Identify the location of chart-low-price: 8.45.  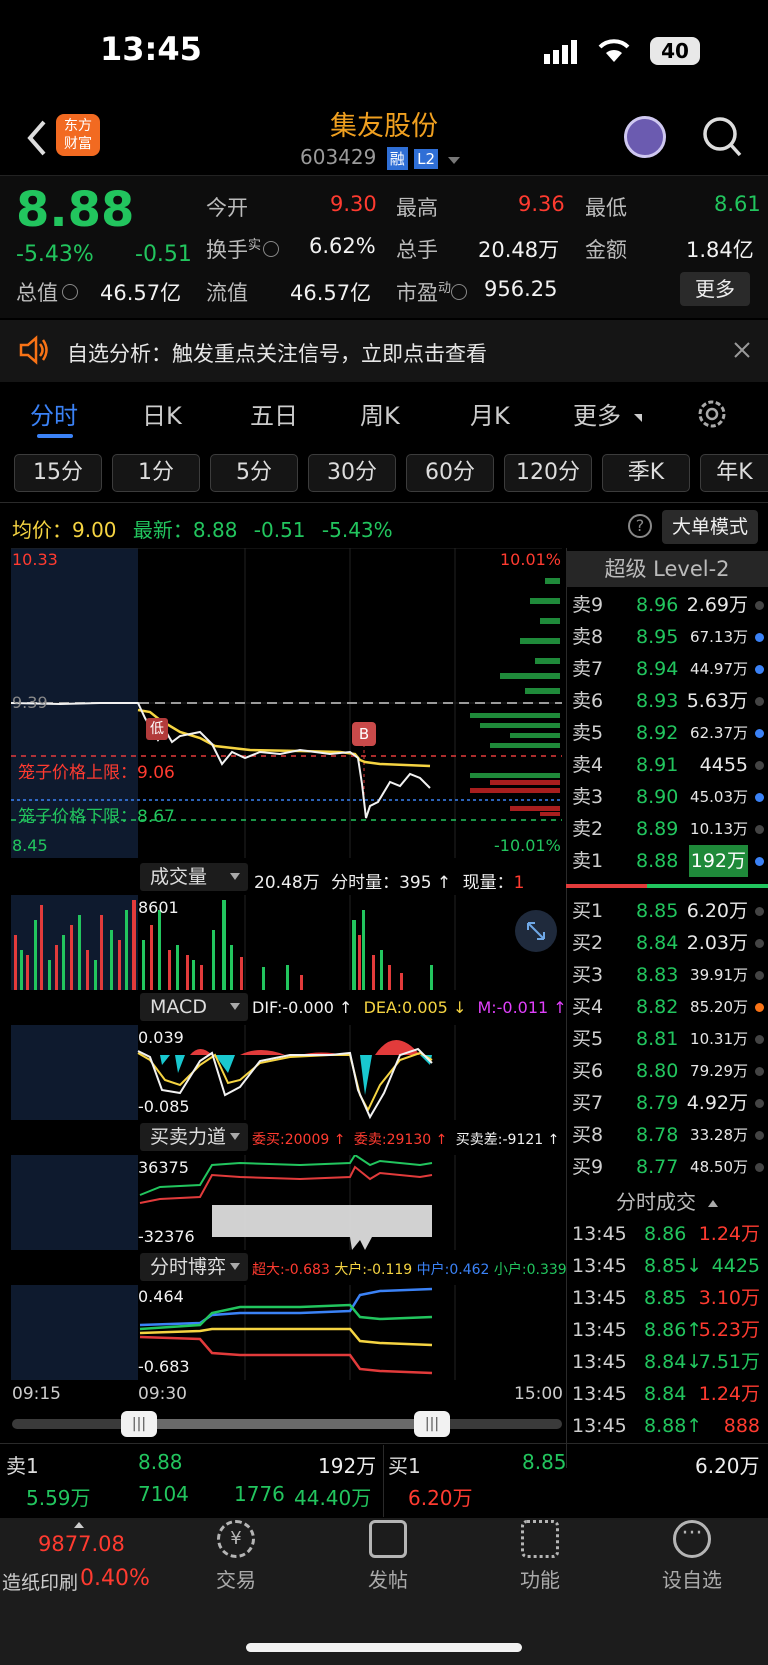
(30, 845).